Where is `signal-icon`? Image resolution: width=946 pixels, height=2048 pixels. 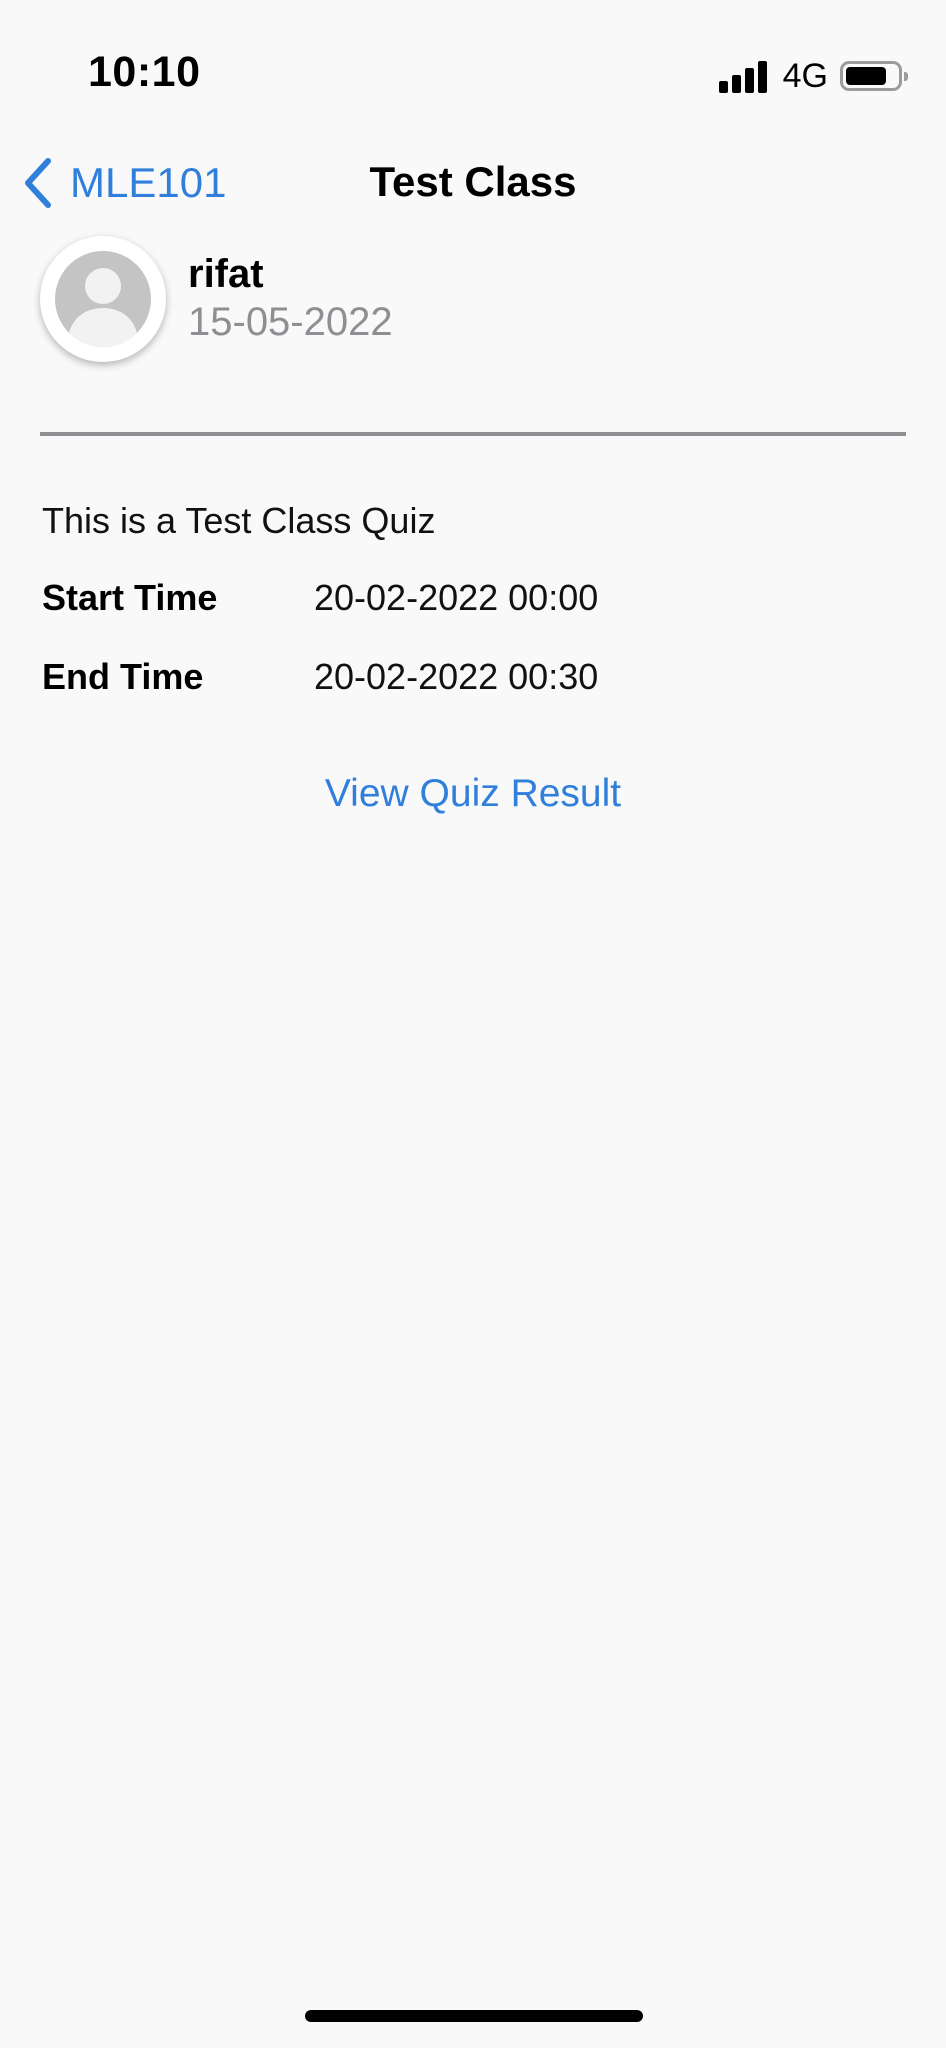
signal-icon is located at coordinates (744, 76).